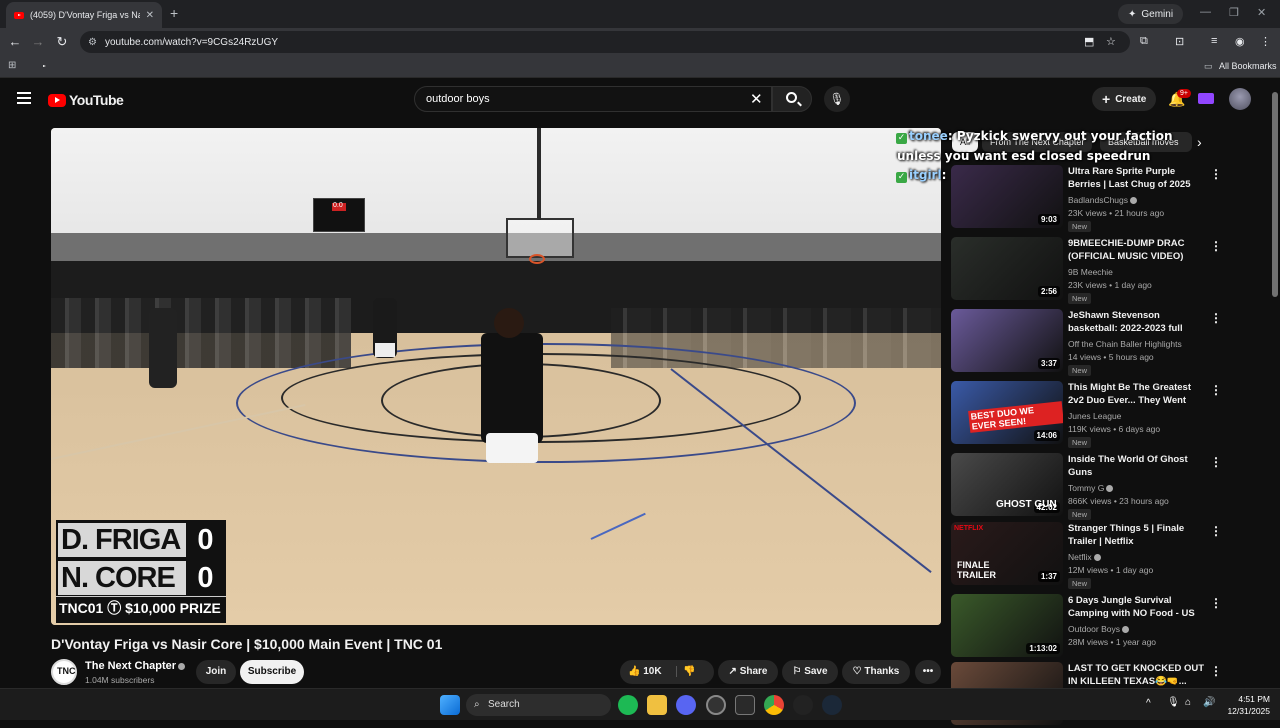 This screenshot has height=728, width=1280. Describe the element at coordinates (1098, 629) in the screenshot. I see `recommended-video-channel: Outdoor Boys` at that location.